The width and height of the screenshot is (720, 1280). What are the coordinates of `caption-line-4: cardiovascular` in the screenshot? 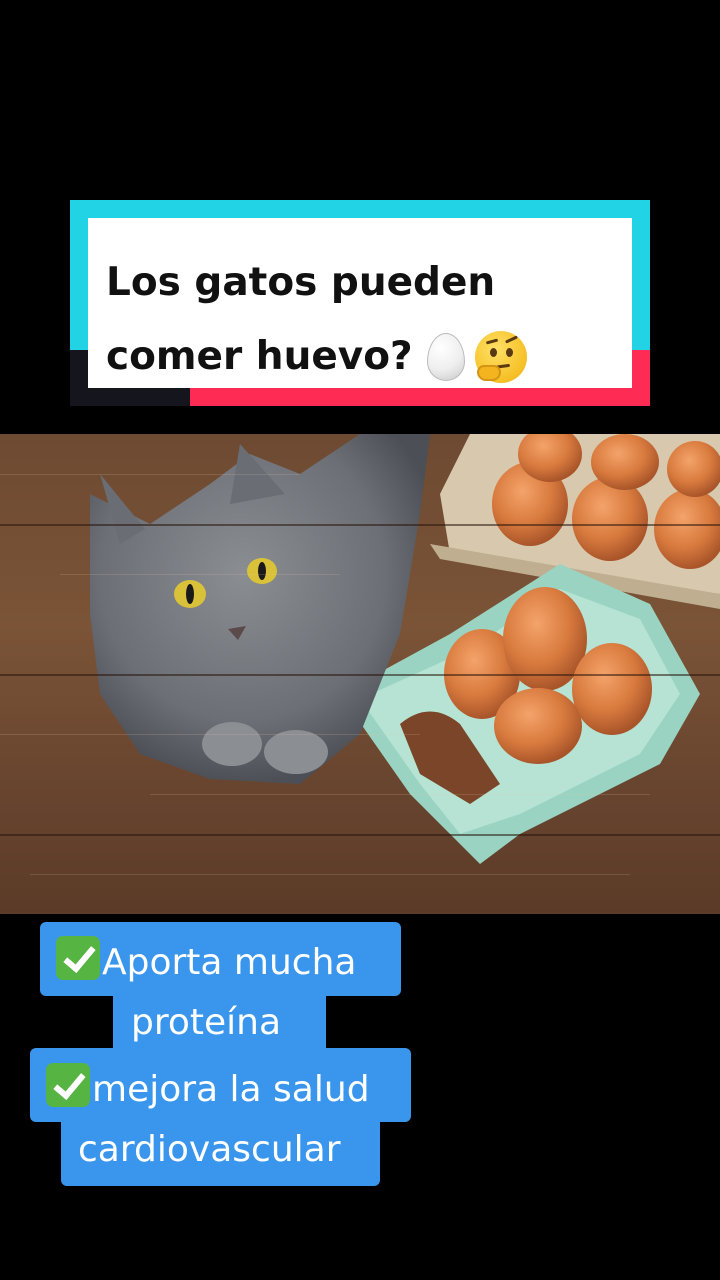 It's located at (209, 1149).